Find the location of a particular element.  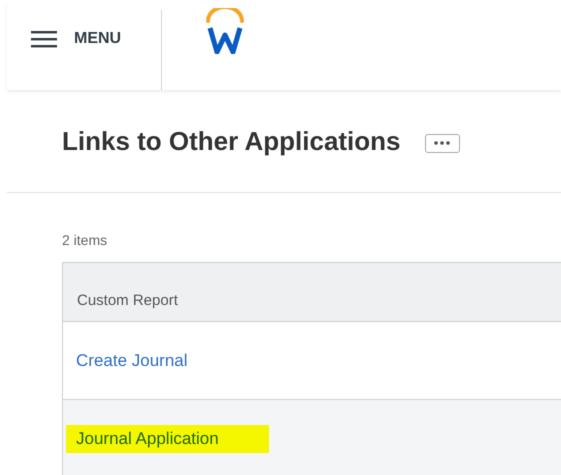

report-link: Create Journal is located at coordinates (132, 360).